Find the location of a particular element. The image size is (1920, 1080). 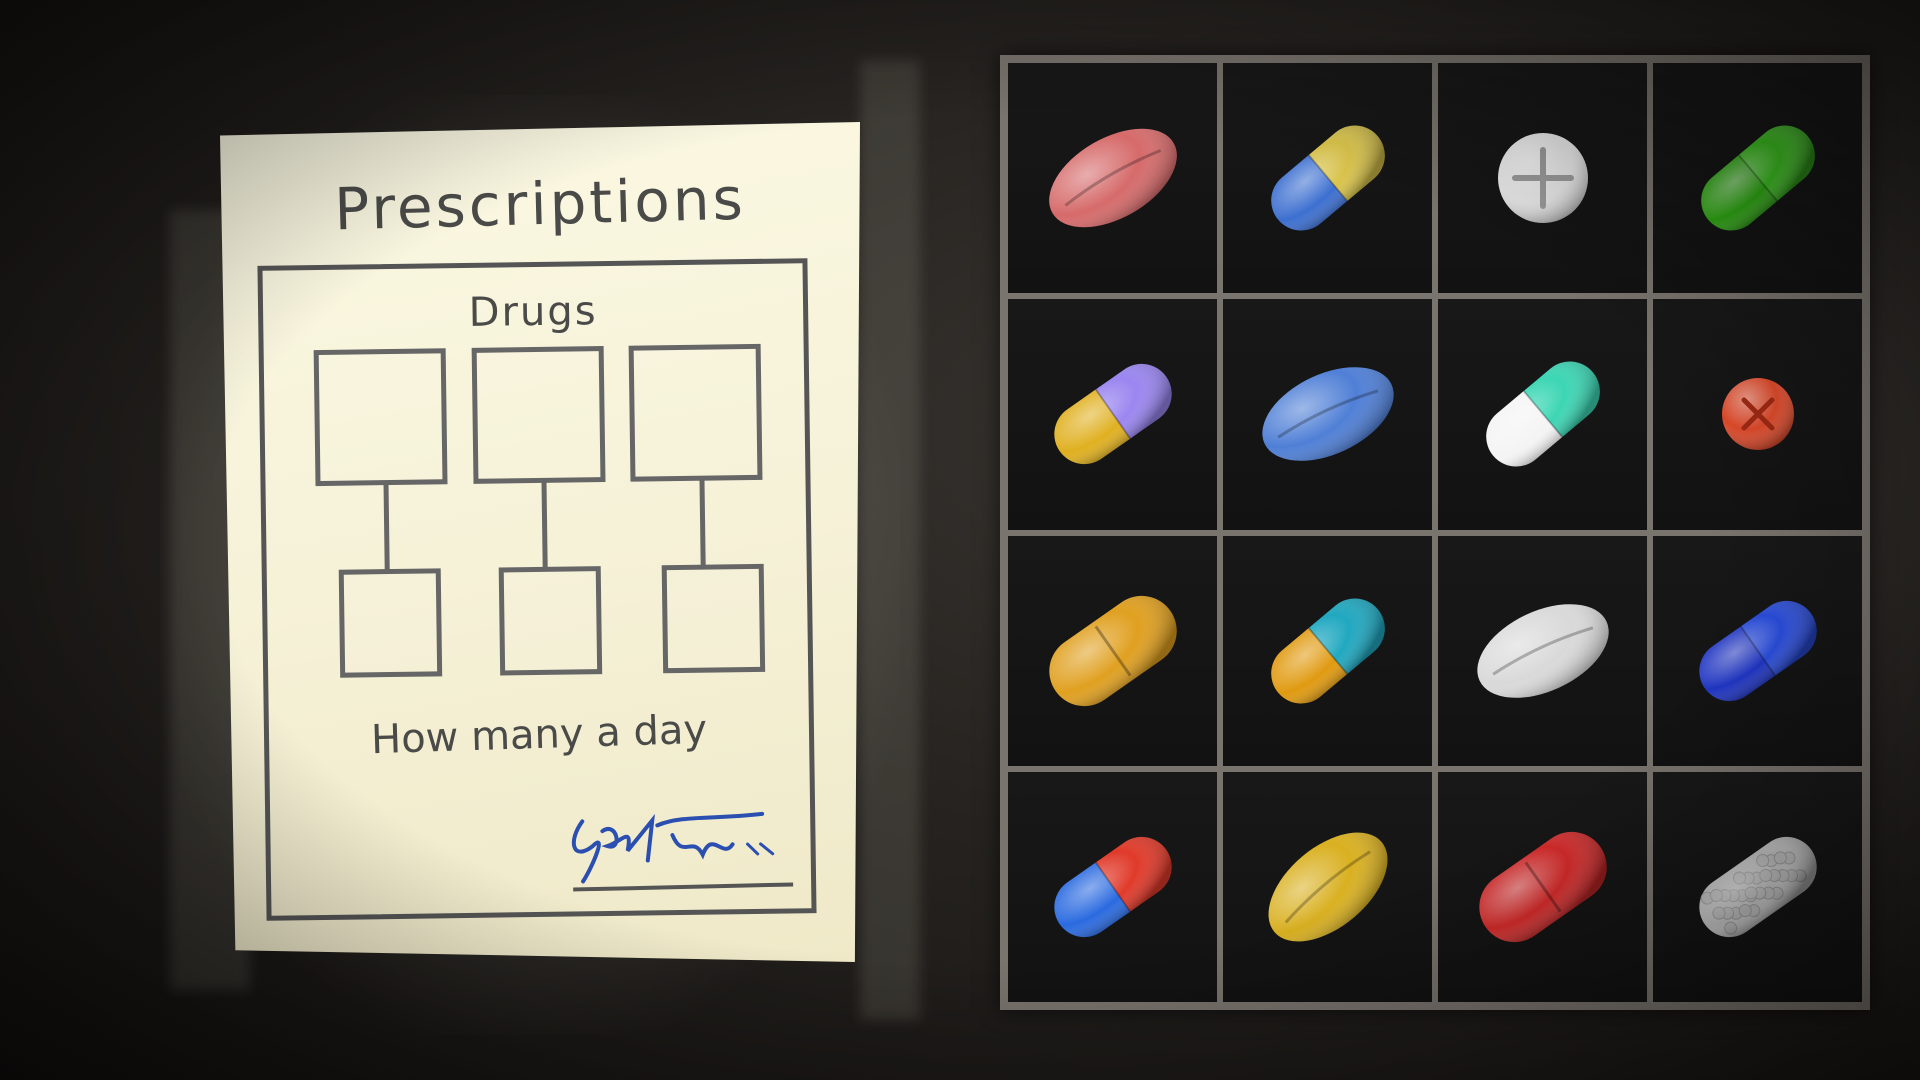

red-blue-capsule-icon is located at coordinates (1112, 886).